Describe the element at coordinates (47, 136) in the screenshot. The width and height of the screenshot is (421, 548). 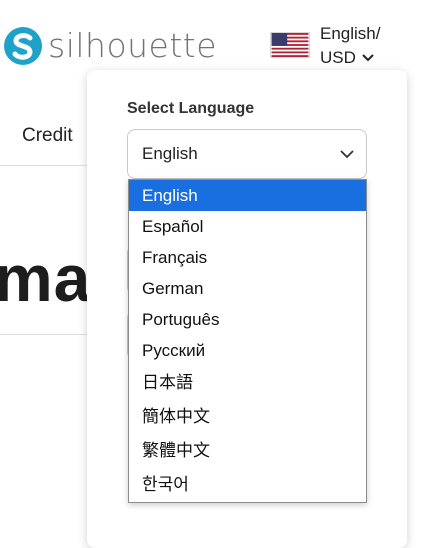
I see `nav-item-credit: Credit` at that location.